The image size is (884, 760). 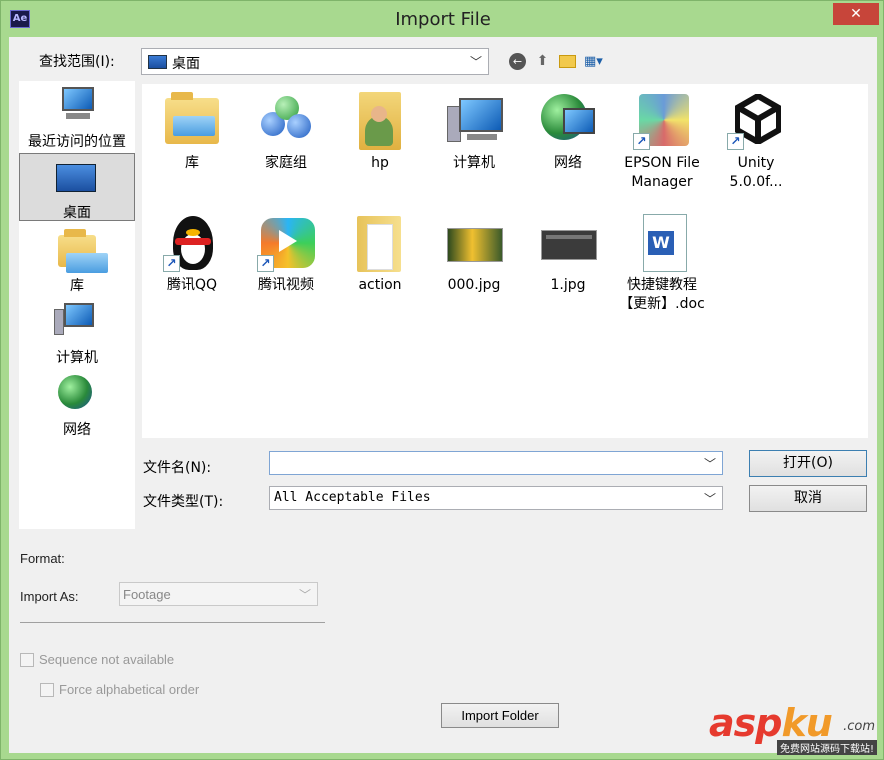 What do you see at coordinates (218, 594) in the screenshot?
I see `import-as-dropdown: Footage ﹀` at bounding box center [218, 594].